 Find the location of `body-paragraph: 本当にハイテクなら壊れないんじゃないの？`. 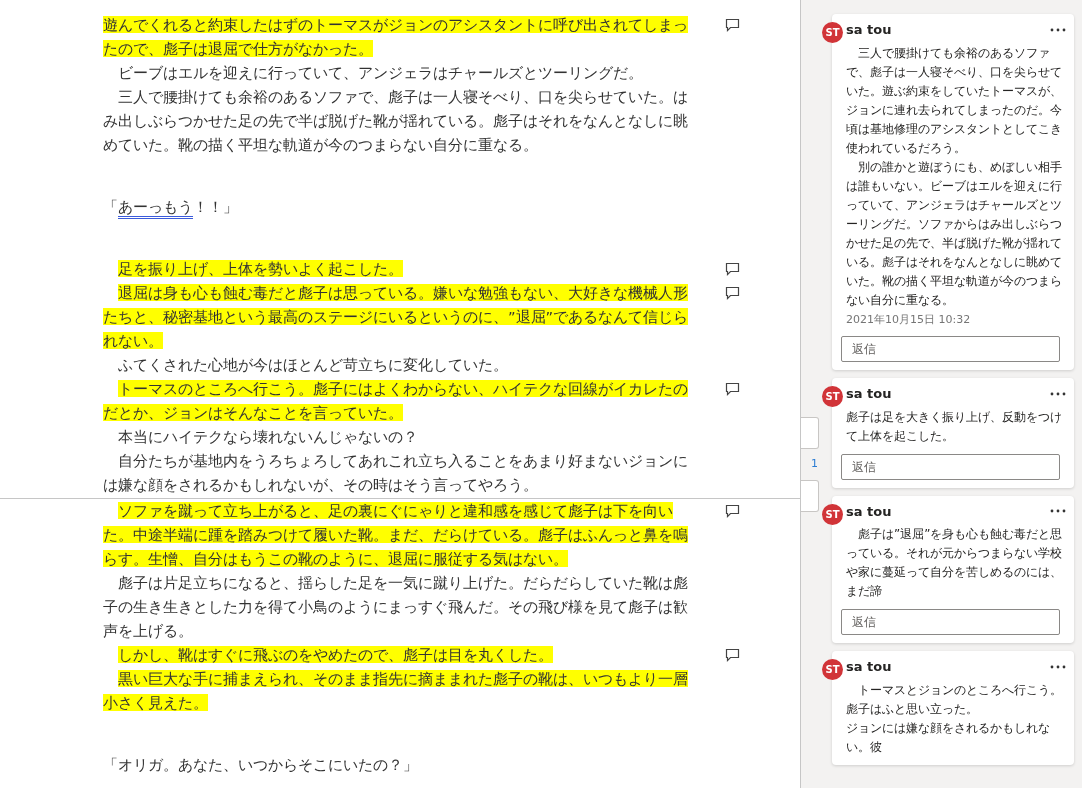

body-paragraph: 本当にハイテクなら壊れないんじゃないの？ is located at coordinates (268, 437).